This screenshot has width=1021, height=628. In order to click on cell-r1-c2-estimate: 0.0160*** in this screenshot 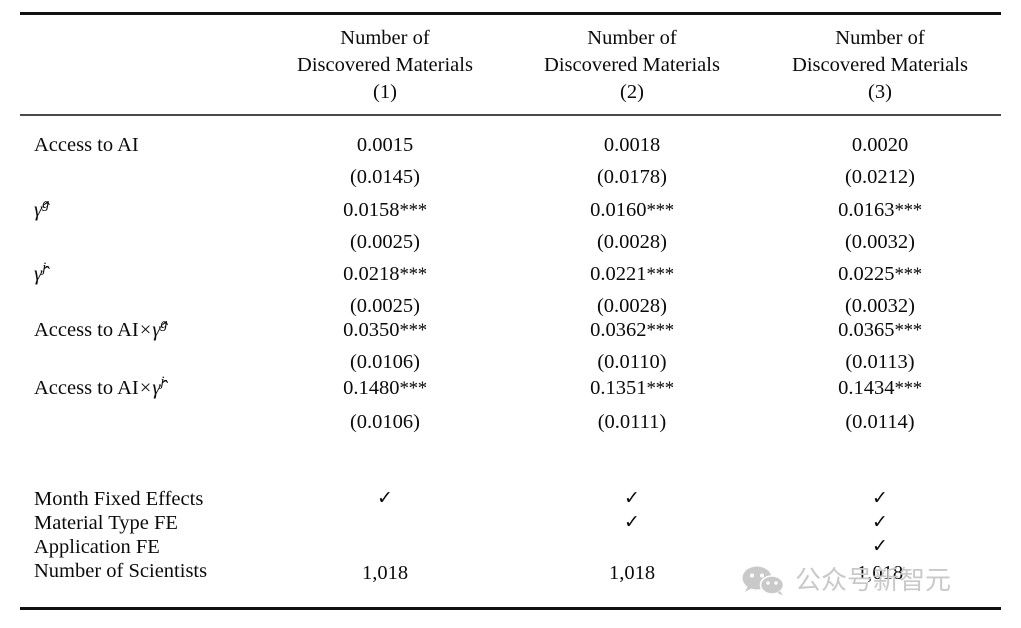, I will do `click(632, 210)`.